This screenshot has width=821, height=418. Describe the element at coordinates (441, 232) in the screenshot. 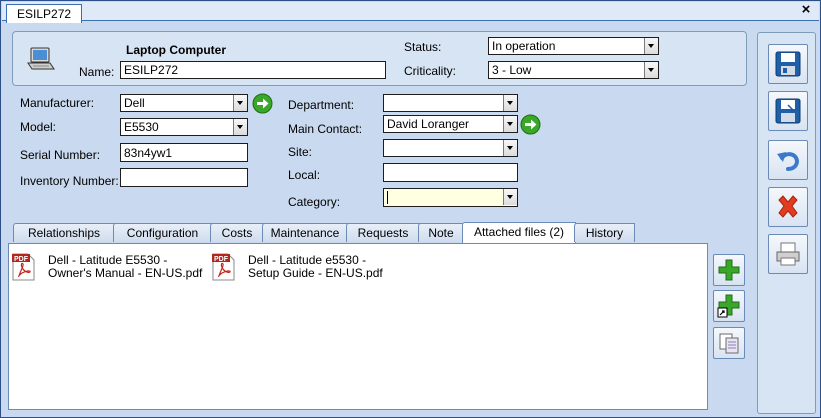

I see `tab-note: Note` at that location.